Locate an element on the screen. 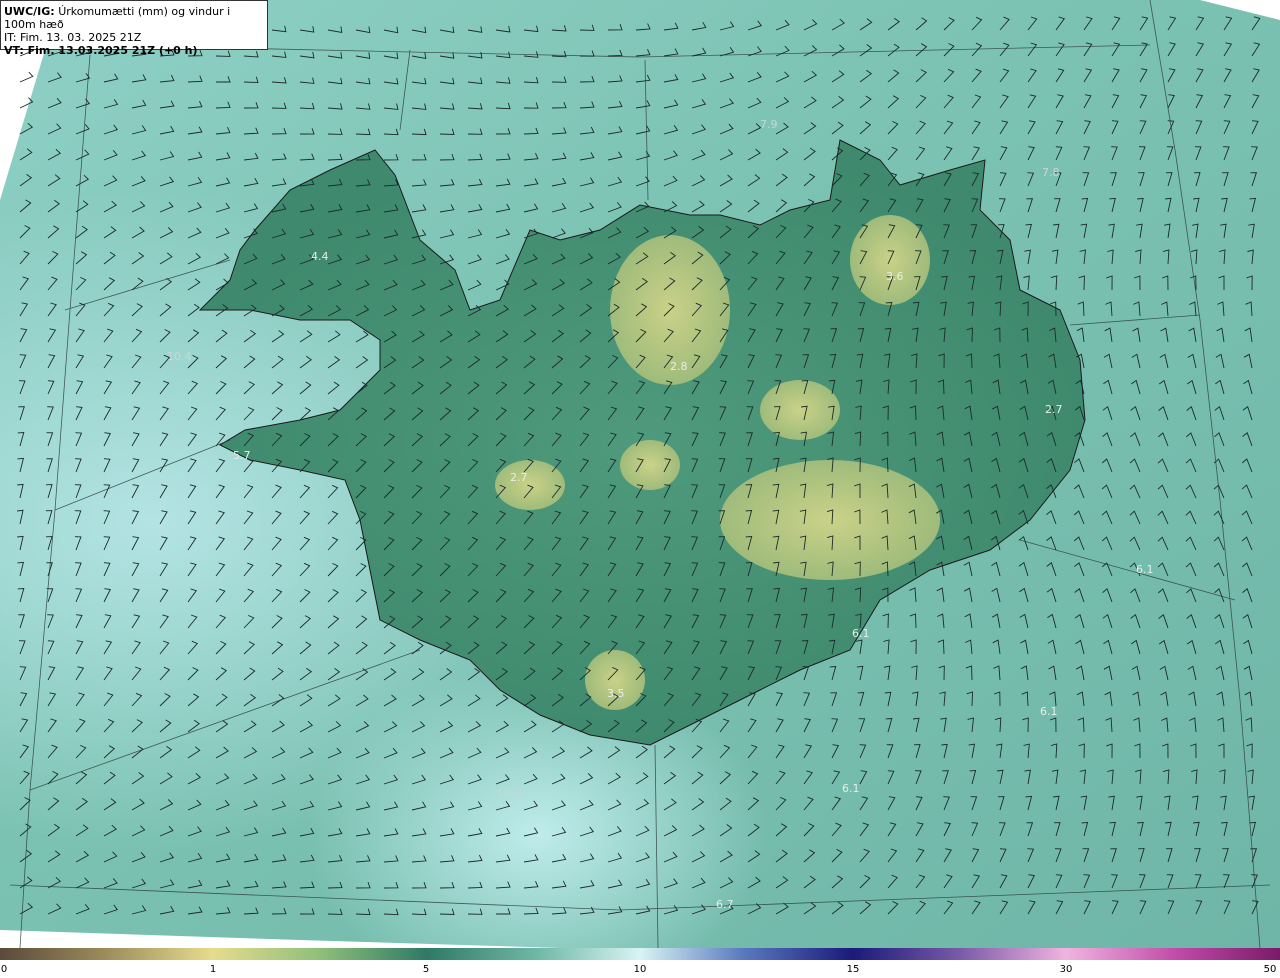 The image size is (1280, 978). colorbar-tick: 10 is located at coordinates (640, 969).